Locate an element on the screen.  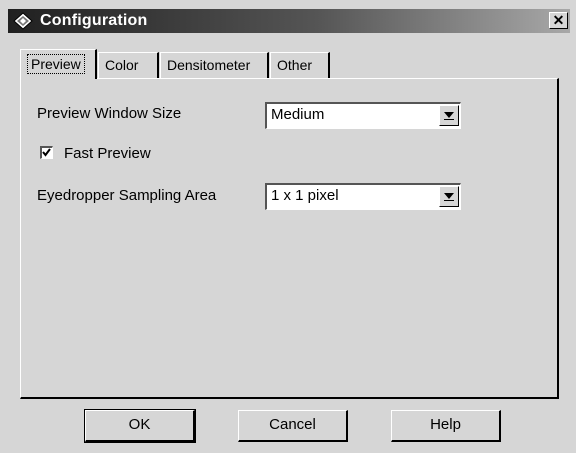
tab-densitometer-label: Densitometer is located at coordinates (209, 65).